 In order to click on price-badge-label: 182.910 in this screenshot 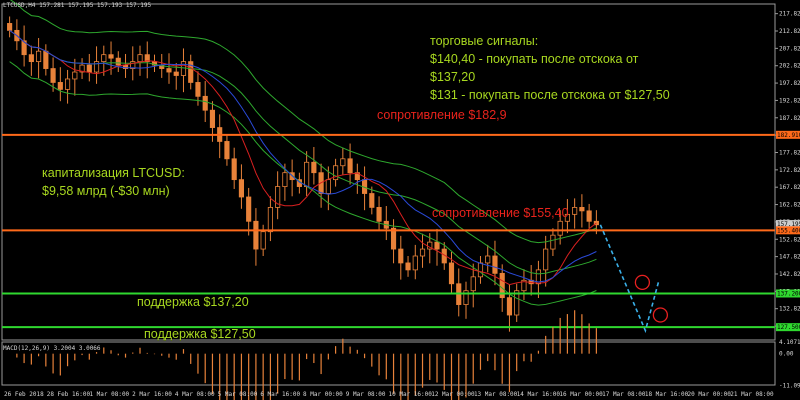, I will do `click(788, 135)`.